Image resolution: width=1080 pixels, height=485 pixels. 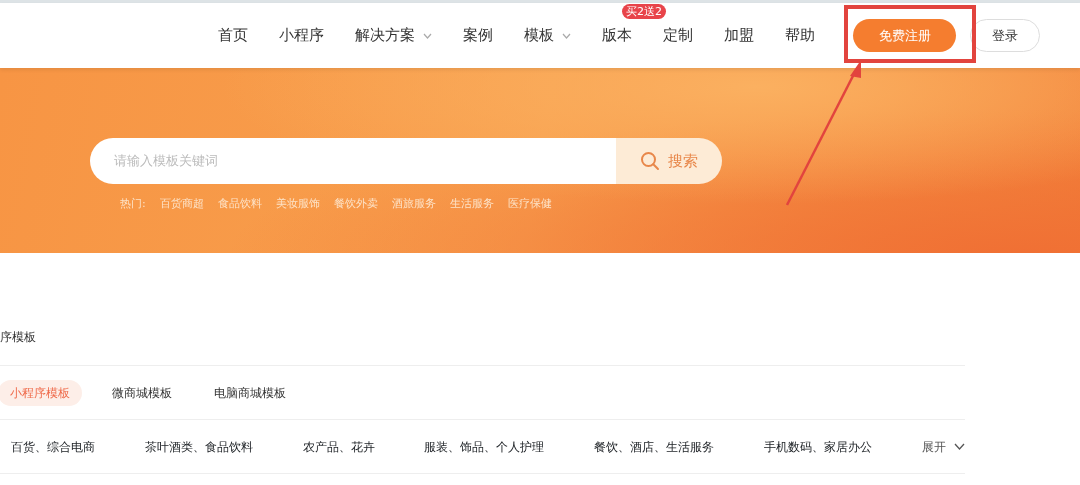 What do you see at coordinates (943, 446) in the screenshot?
I see `expand-button: 展开` at bounding box center [943, 446].